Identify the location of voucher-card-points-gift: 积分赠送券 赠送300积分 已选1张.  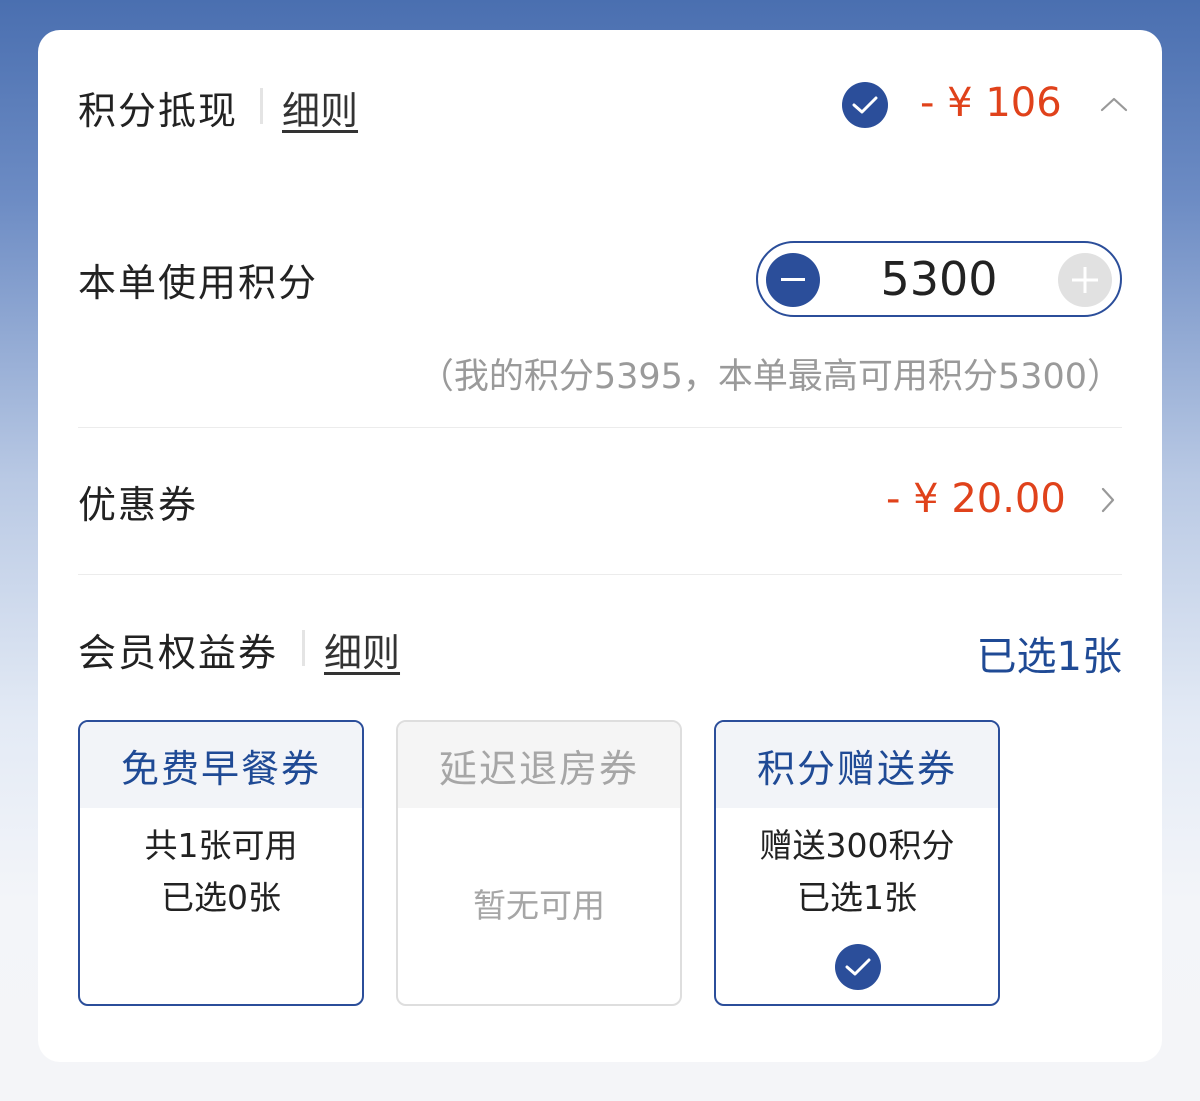
(857, 863).